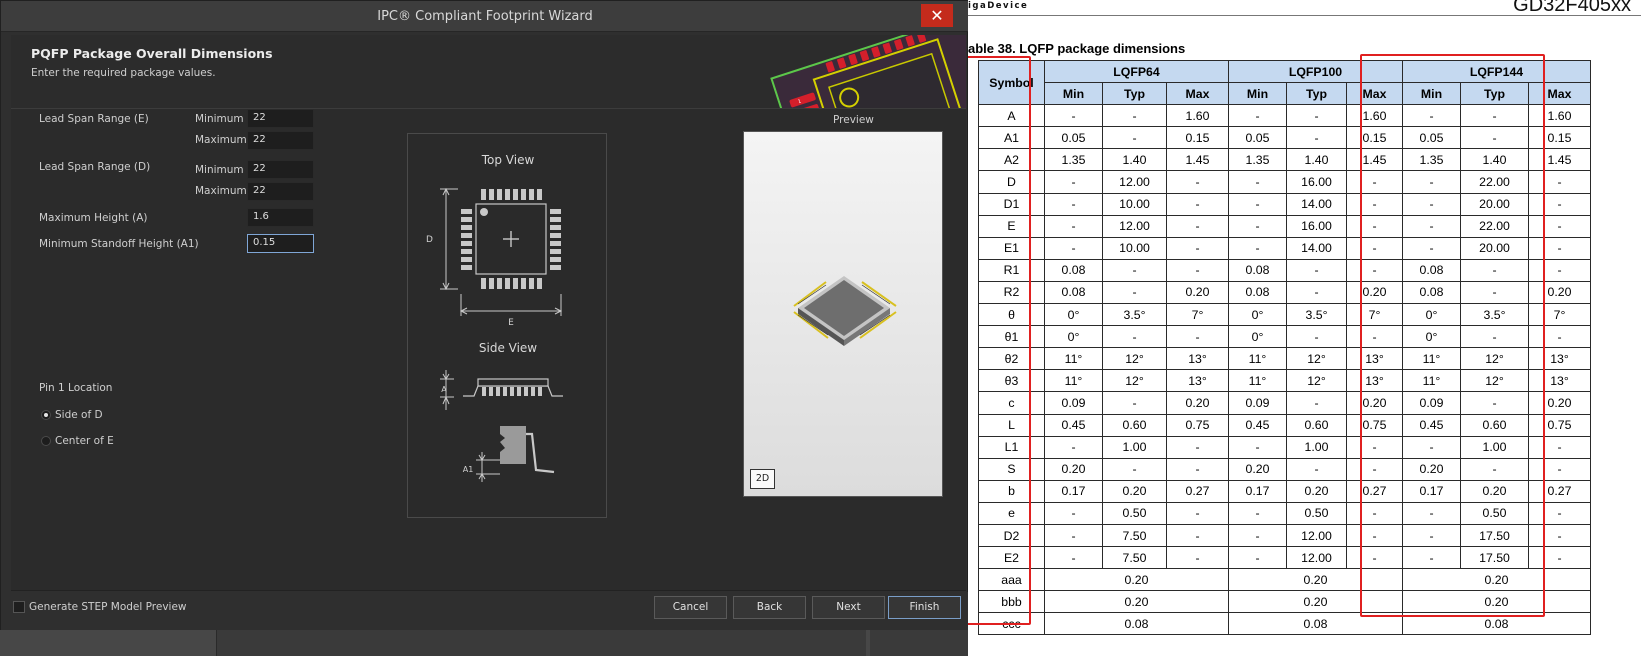 This screenshot has height=656, width=1641. I want to click on value-cell: 0.15, so click(1197, 138).